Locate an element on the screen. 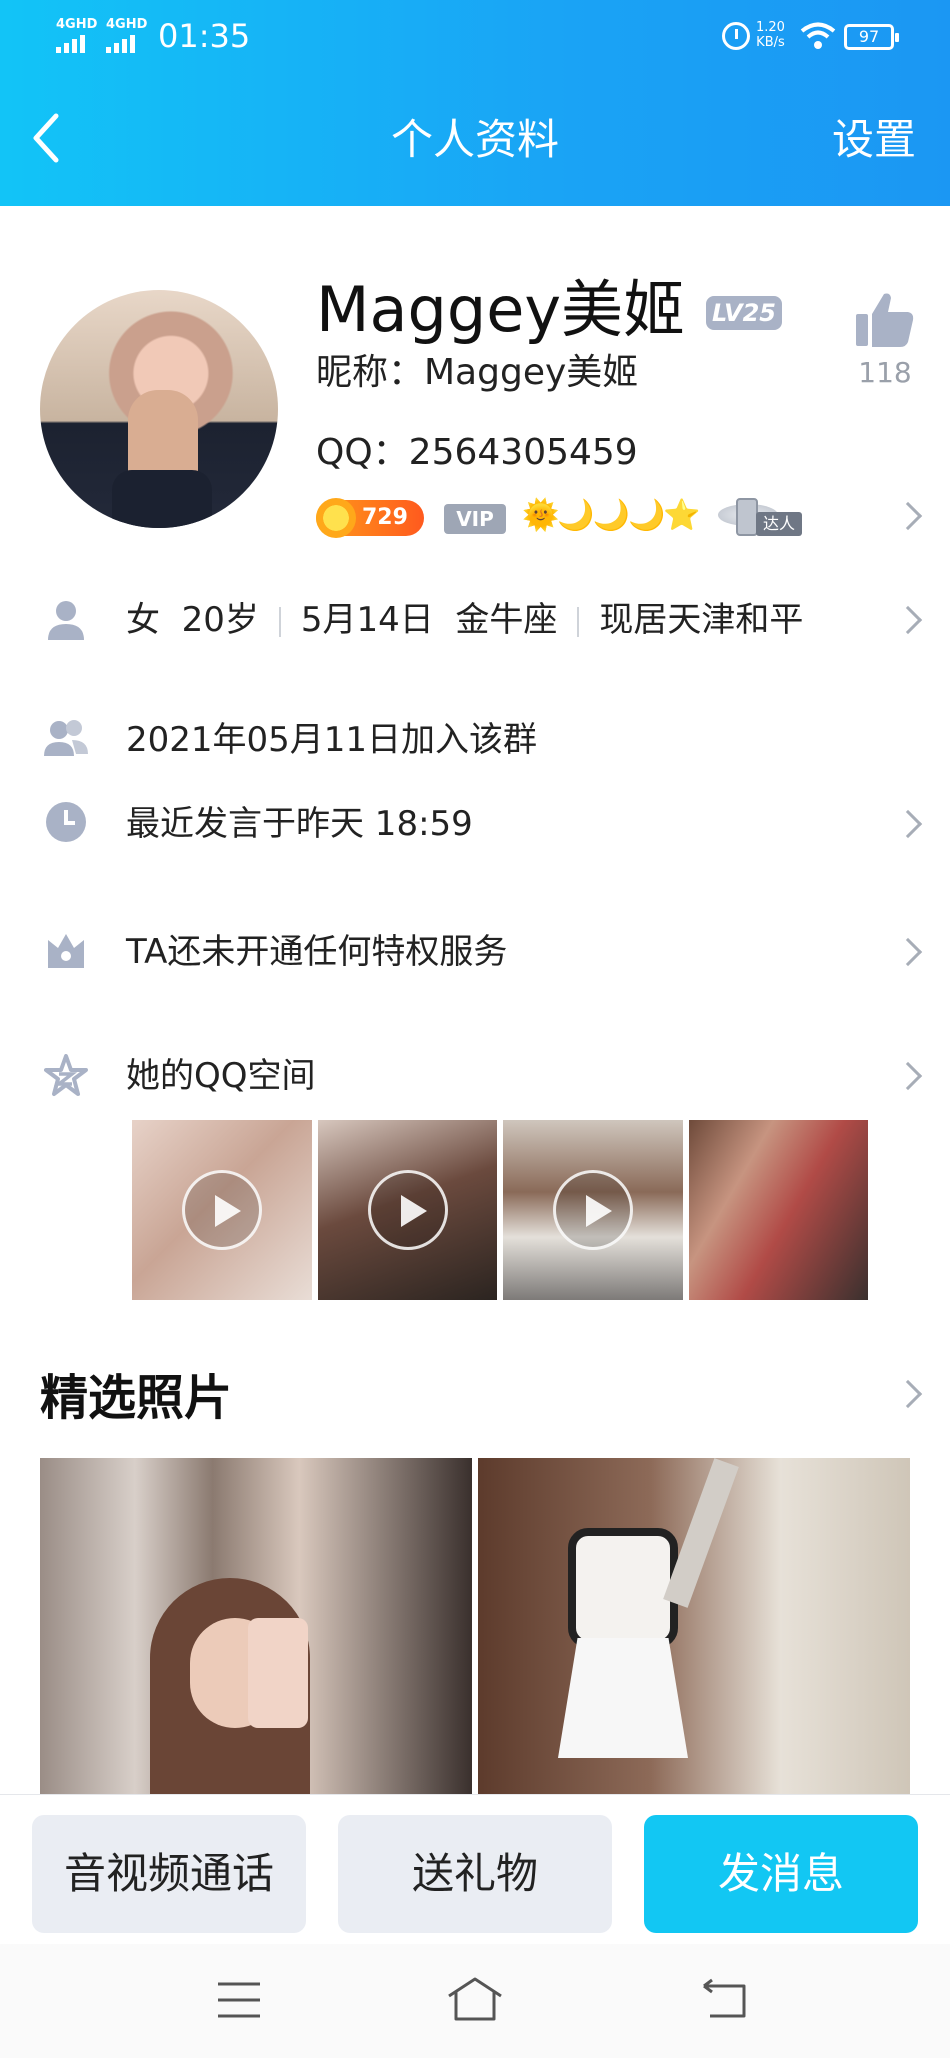 This screenshot has height=2058, width=950. settings-button: 设置 is located at coordinates (874, 140).